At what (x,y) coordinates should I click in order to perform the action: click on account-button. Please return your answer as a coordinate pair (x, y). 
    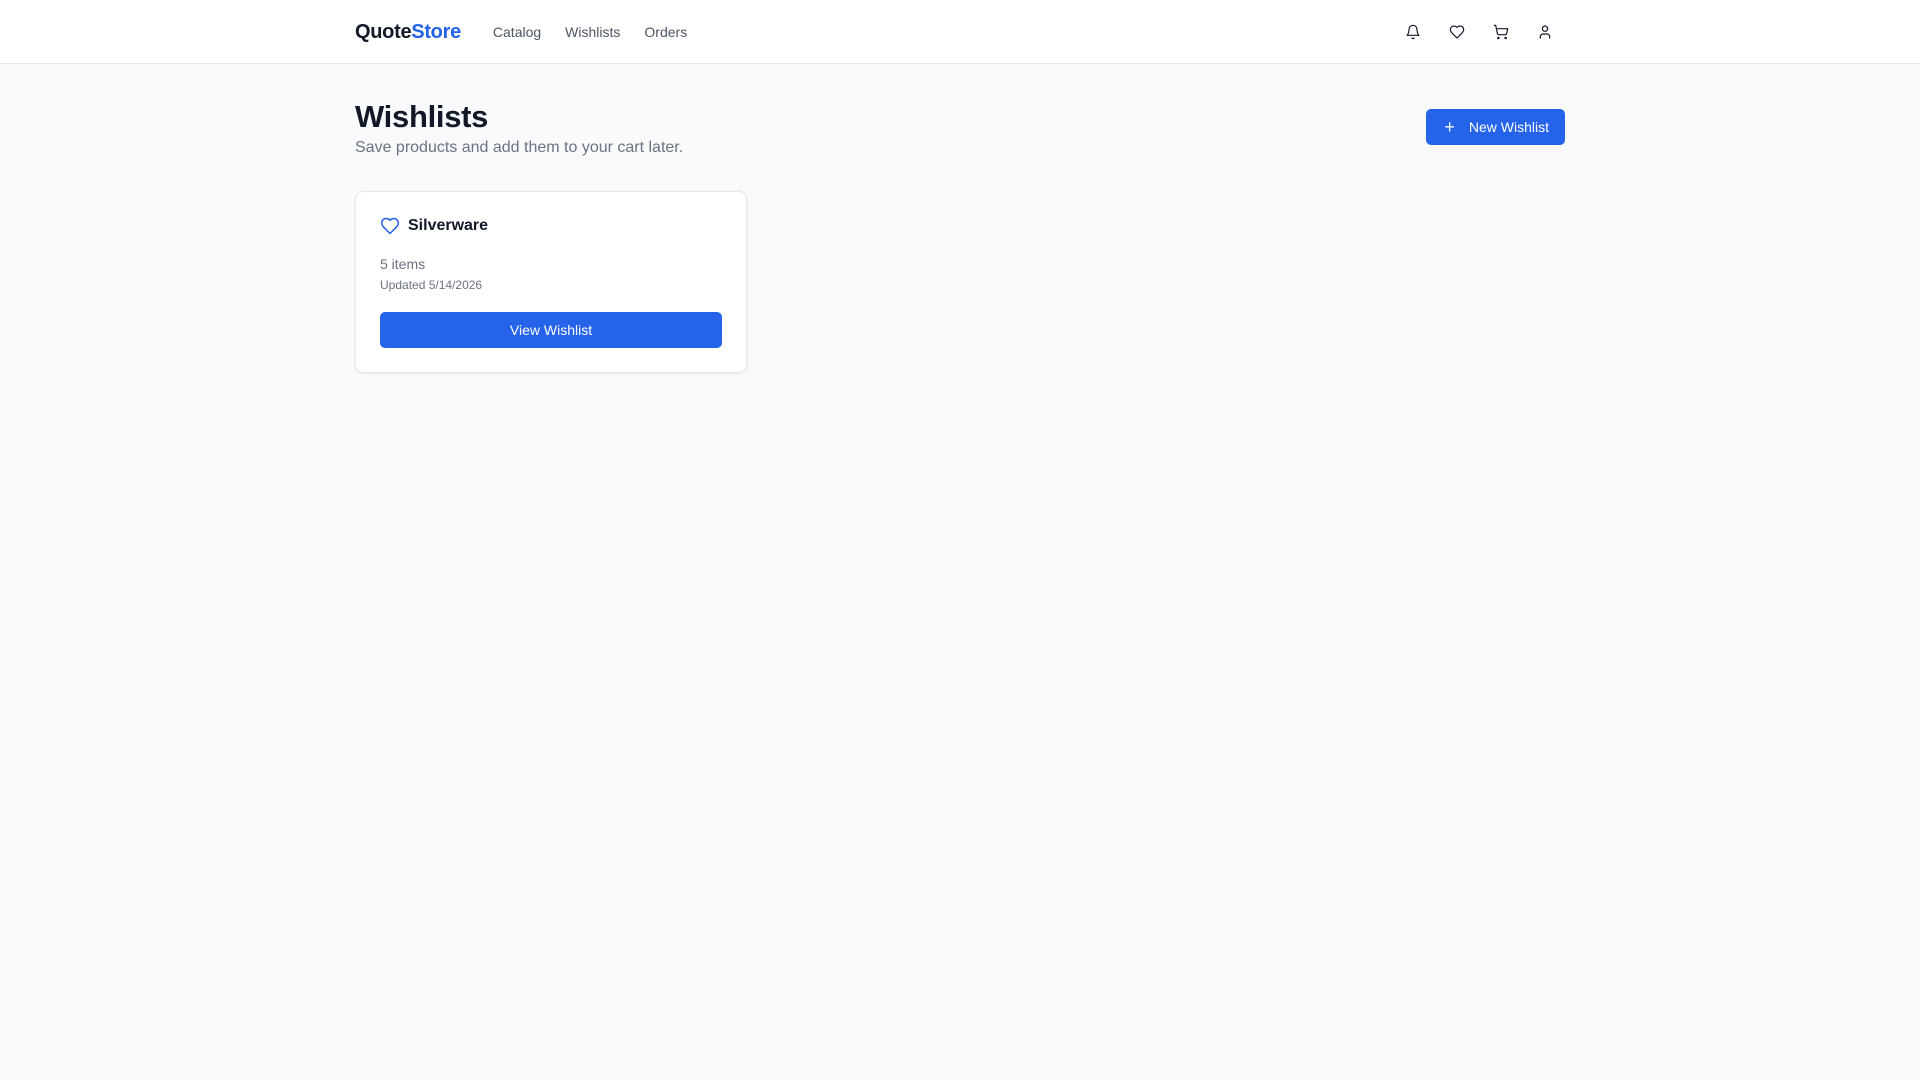
    Looking at the image, I should click on (1545, 32).